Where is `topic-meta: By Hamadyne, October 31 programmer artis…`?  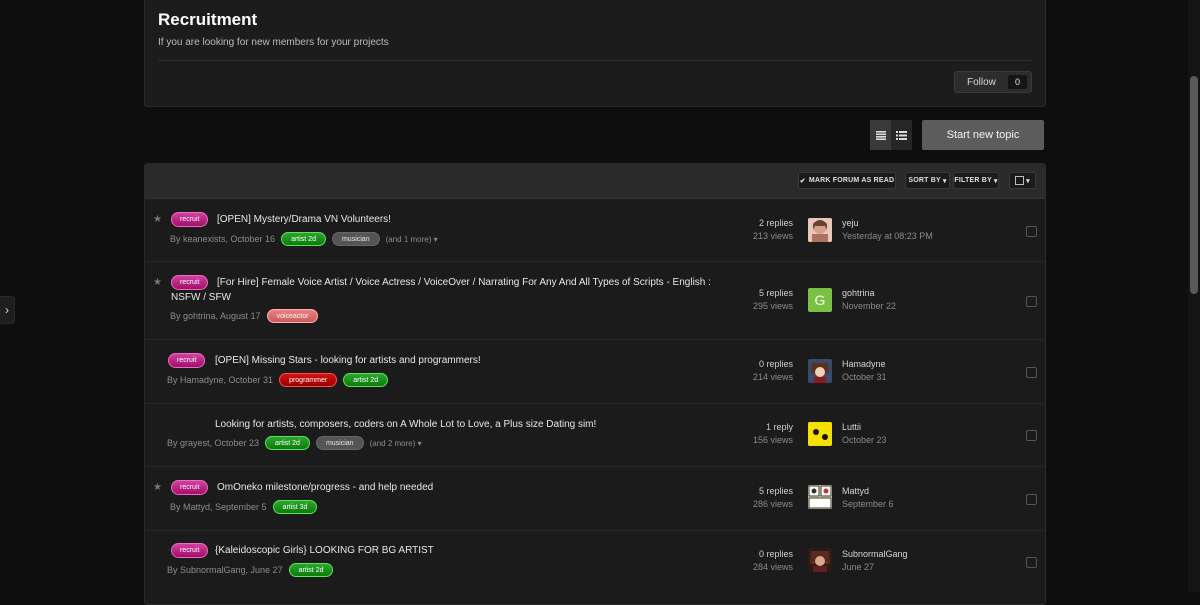
topic-meta: By Hamadyne, October 31 programmer artis… is located at coordinates (278, 380).